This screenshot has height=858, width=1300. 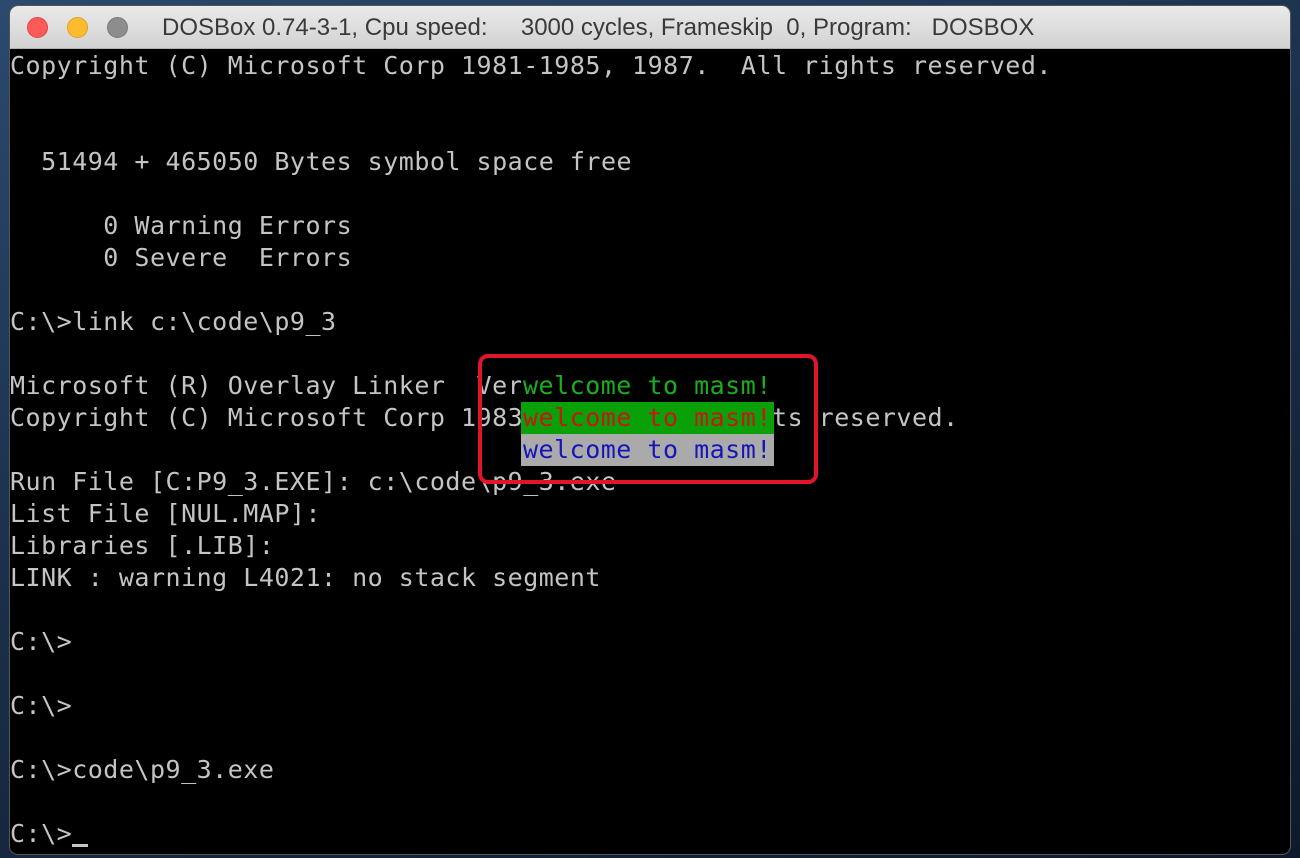 I want to click on console-line: C:\>code\p9_3.exe, so click(x=142, y=769).